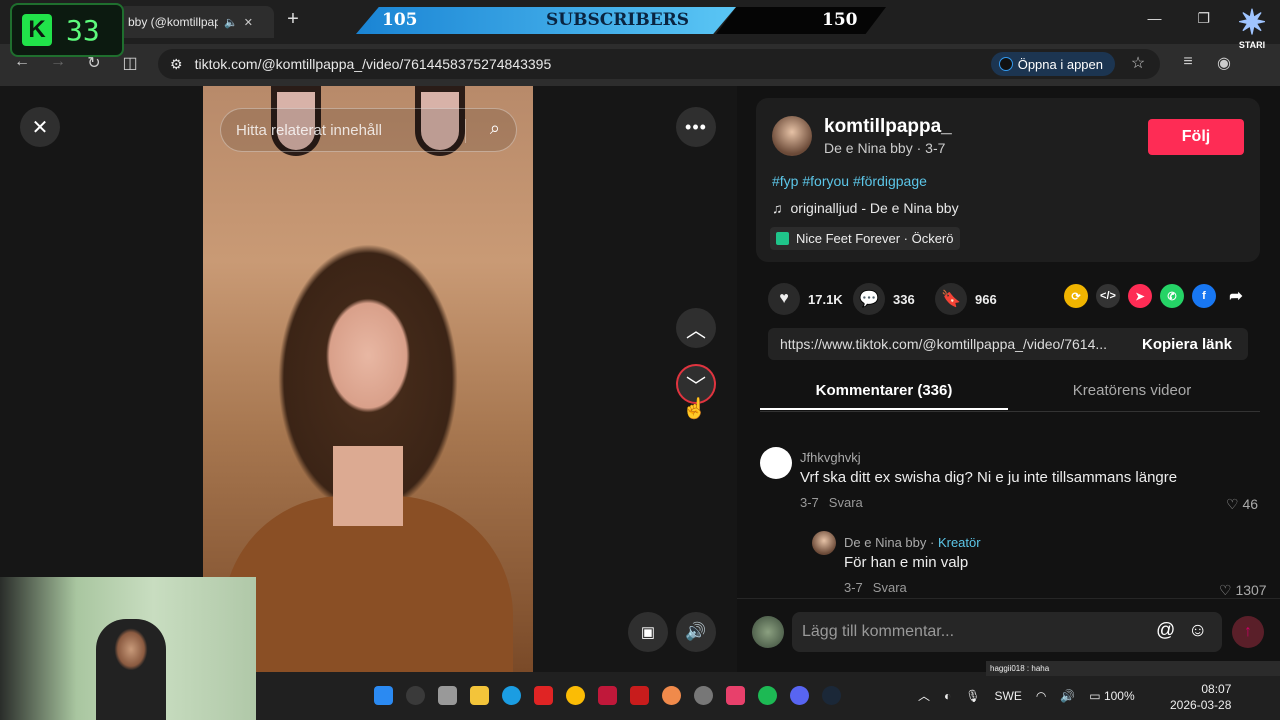  What do you see at coordinates (767, 695) in the screenshot?
I see `spotify-icon` at bounding box center [767, 695].